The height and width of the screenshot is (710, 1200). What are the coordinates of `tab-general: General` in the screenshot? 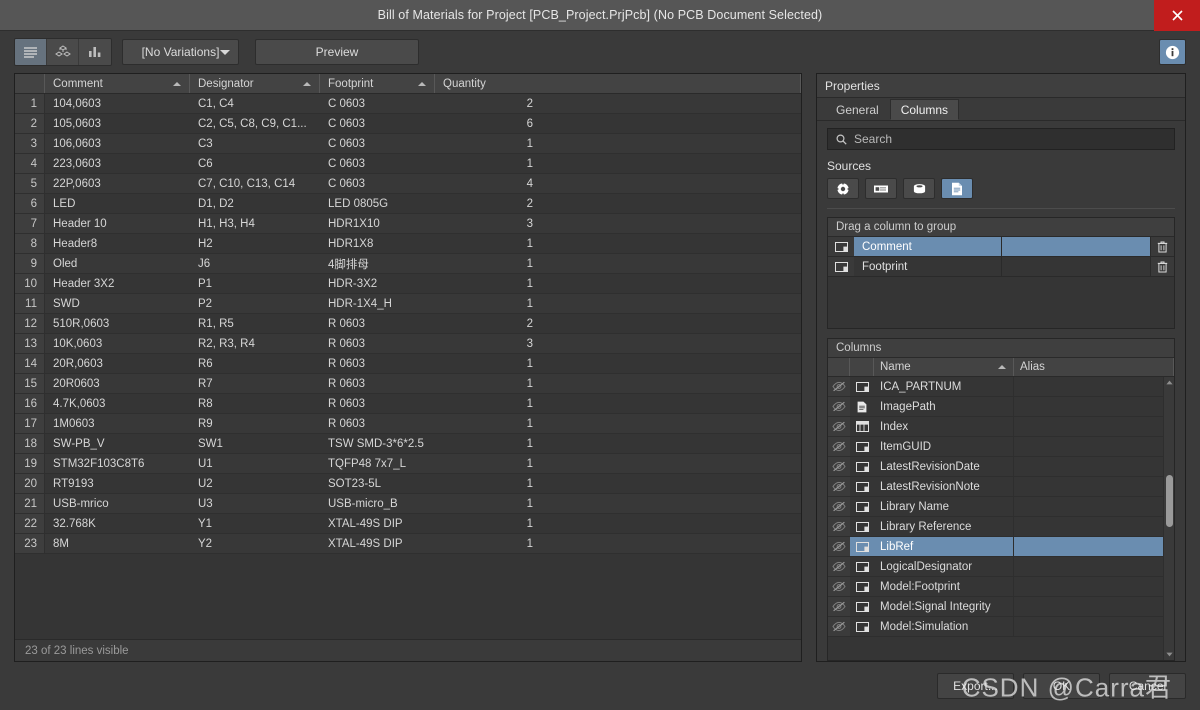 It's located at (857, 109).